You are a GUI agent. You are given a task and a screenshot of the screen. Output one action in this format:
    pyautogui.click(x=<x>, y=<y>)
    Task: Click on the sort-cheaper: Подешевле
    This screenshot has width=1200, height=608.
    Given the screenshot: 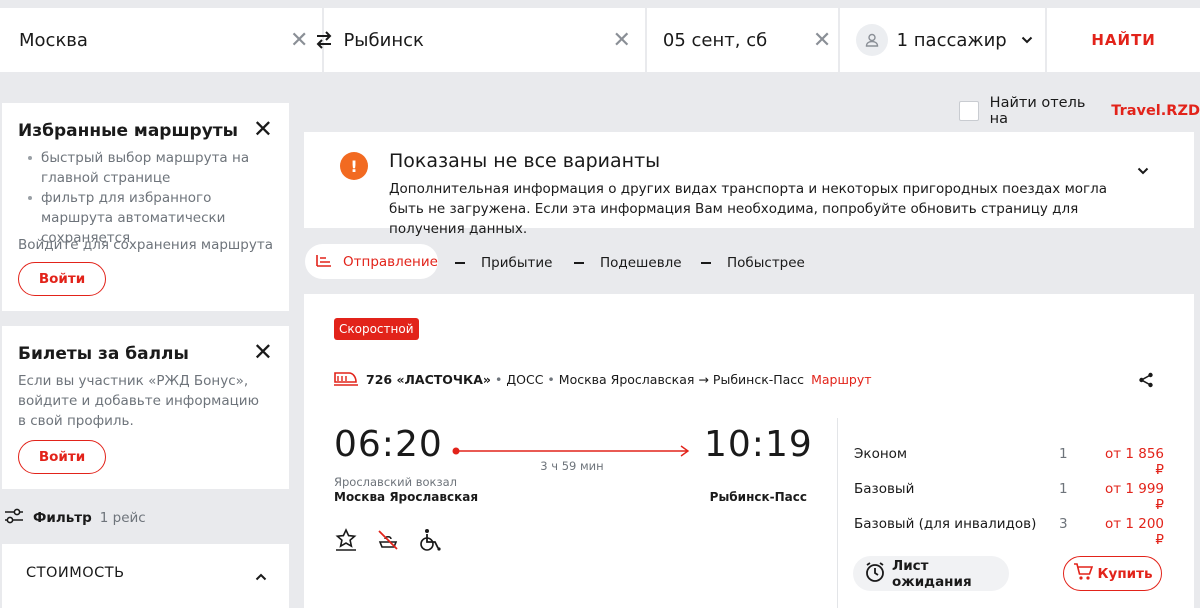 What is the action you would take?
    pyautogui.click(x=628, y=263)
    